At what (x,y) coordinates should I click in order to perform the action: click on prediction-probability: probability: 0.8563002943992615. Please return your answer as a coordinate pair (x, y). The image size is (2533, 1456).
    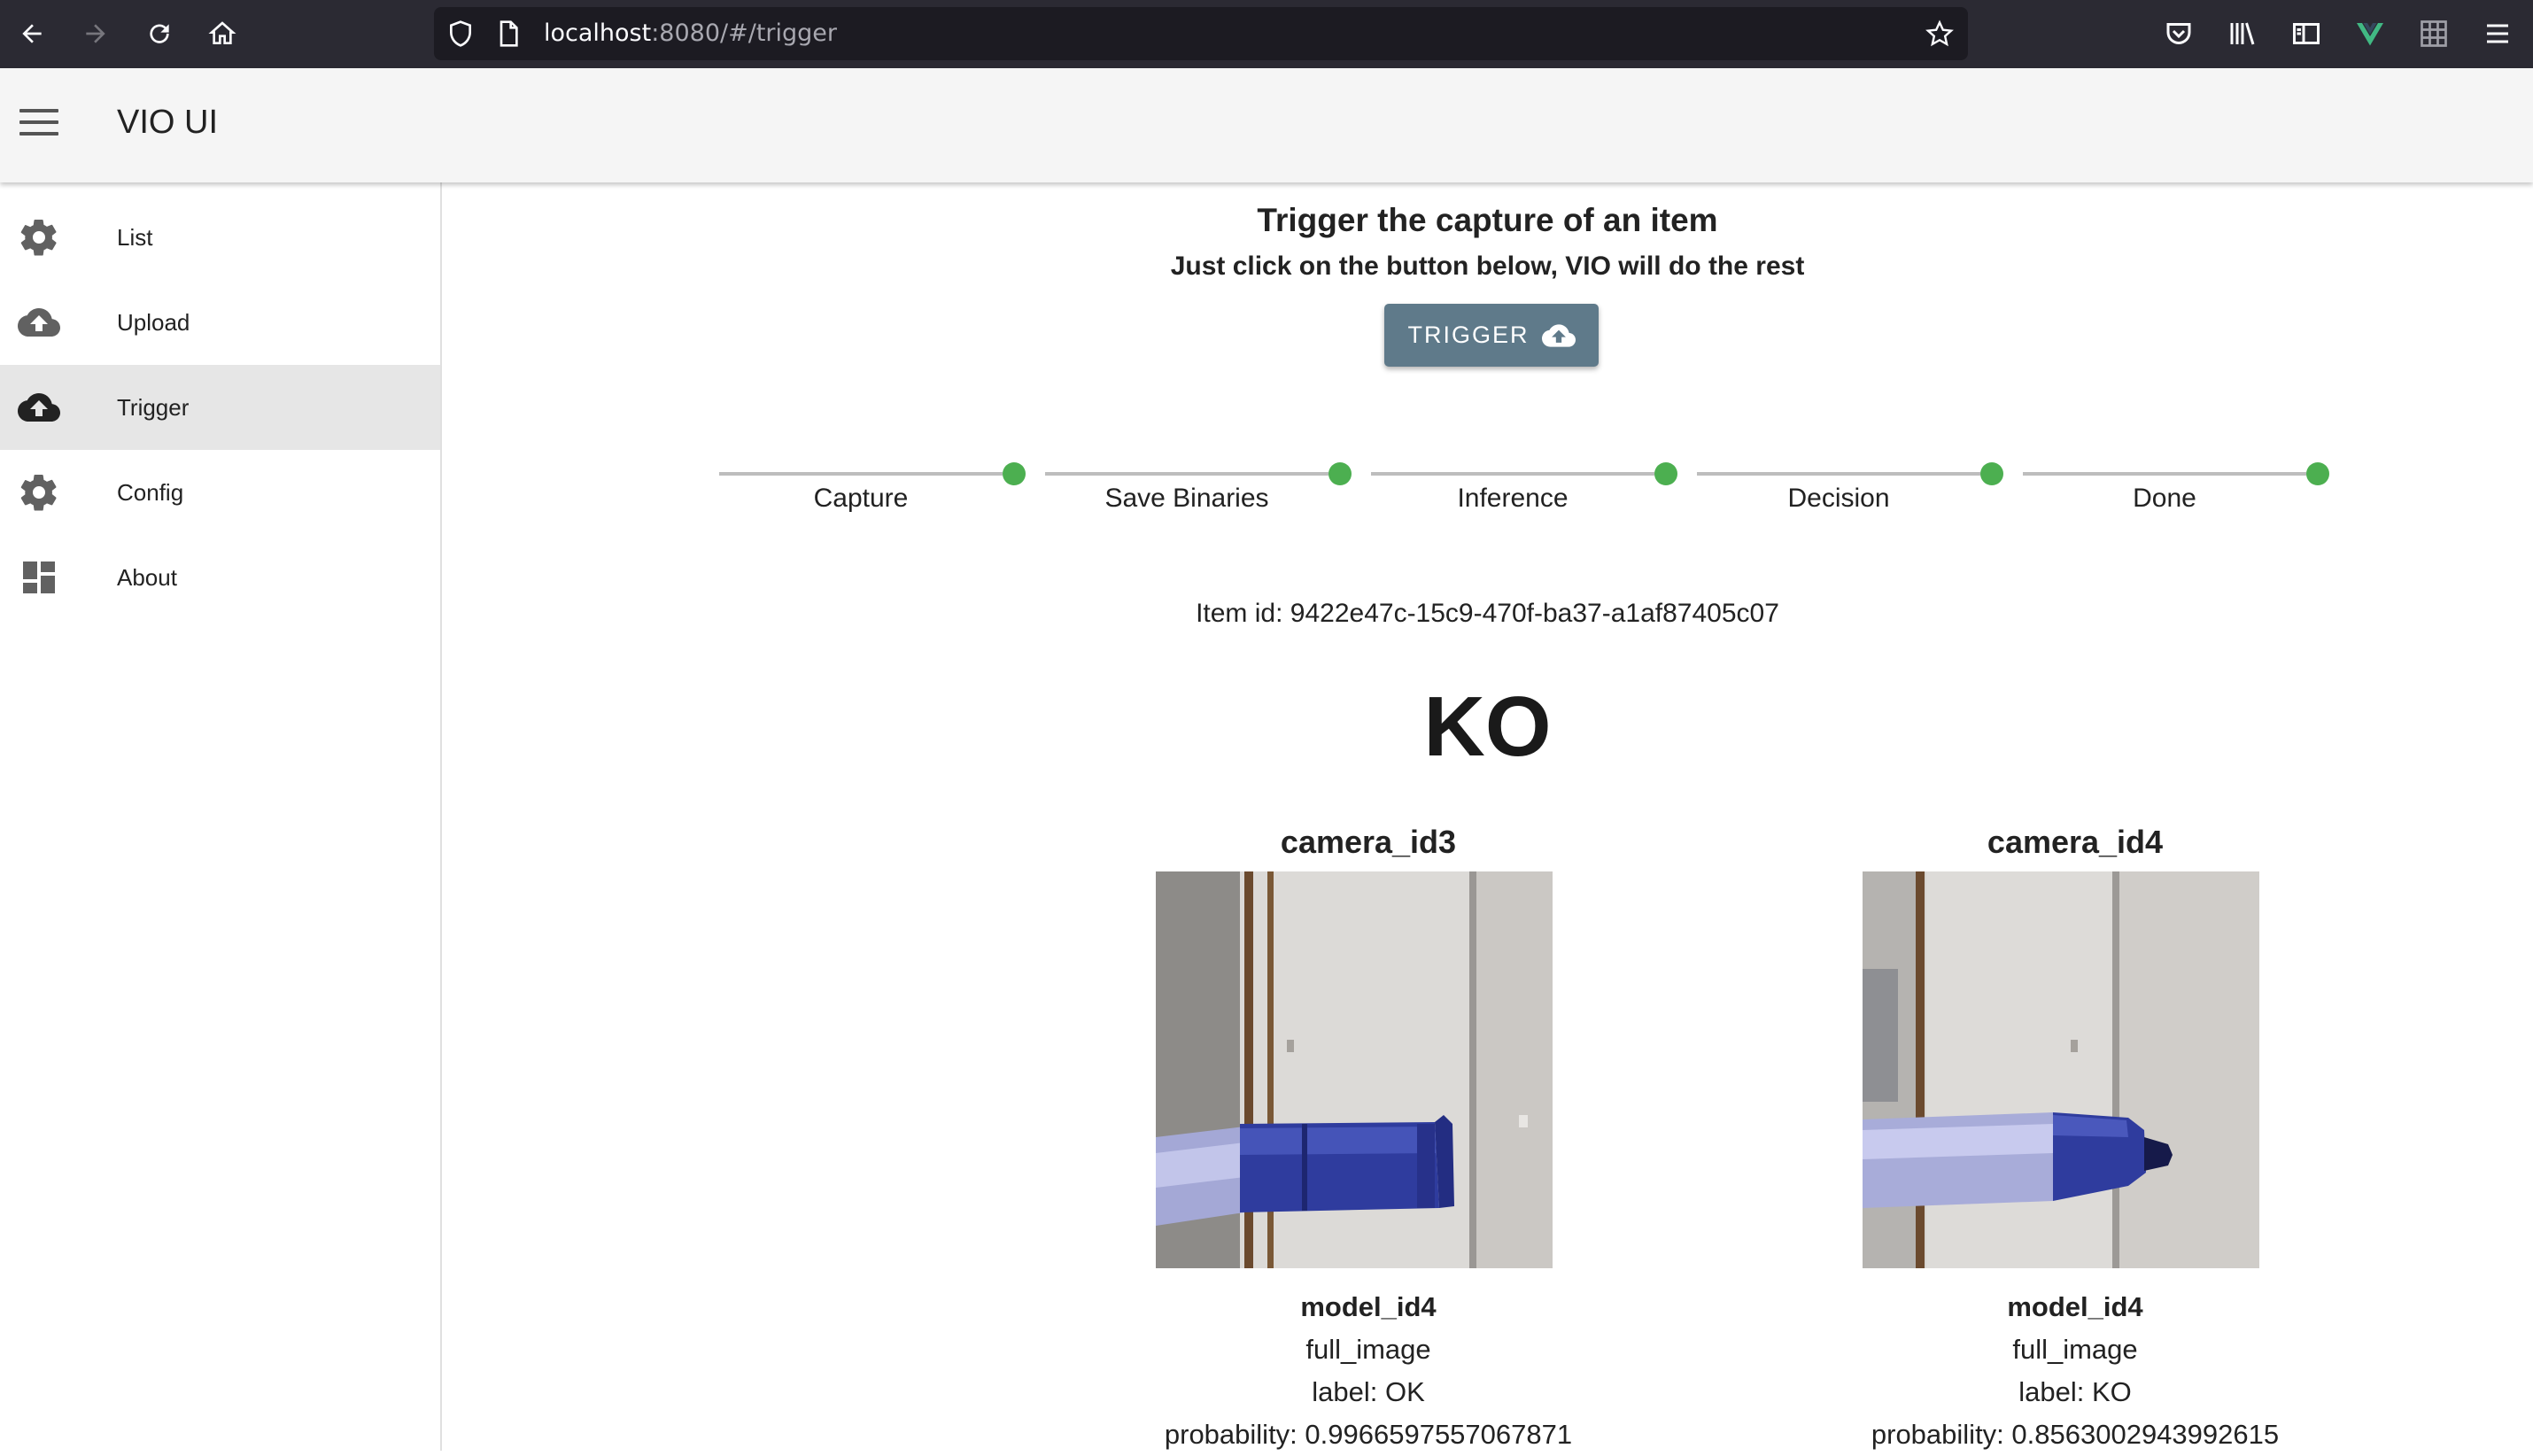
    Looking at the image, I should click on (2075, 1434).